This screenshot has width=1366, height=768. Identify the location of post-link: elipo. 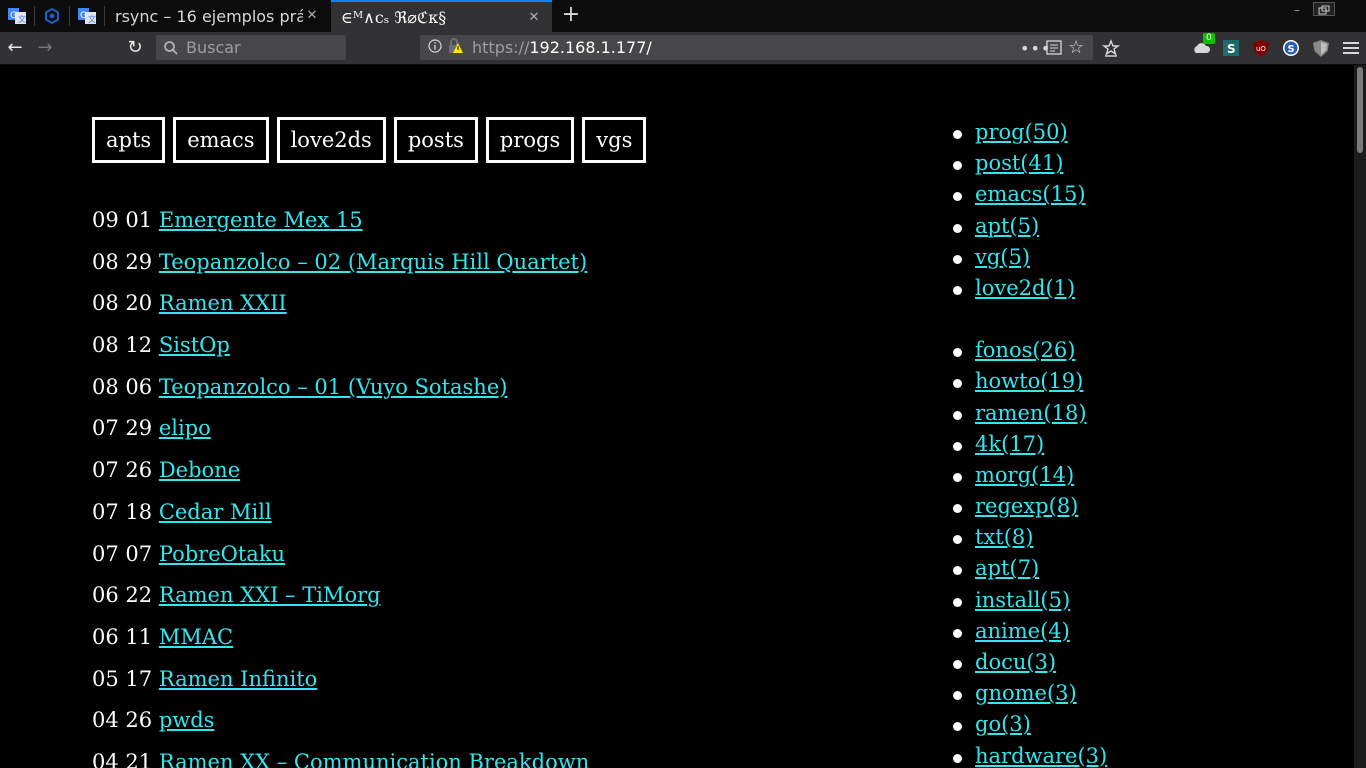
(185, 428).